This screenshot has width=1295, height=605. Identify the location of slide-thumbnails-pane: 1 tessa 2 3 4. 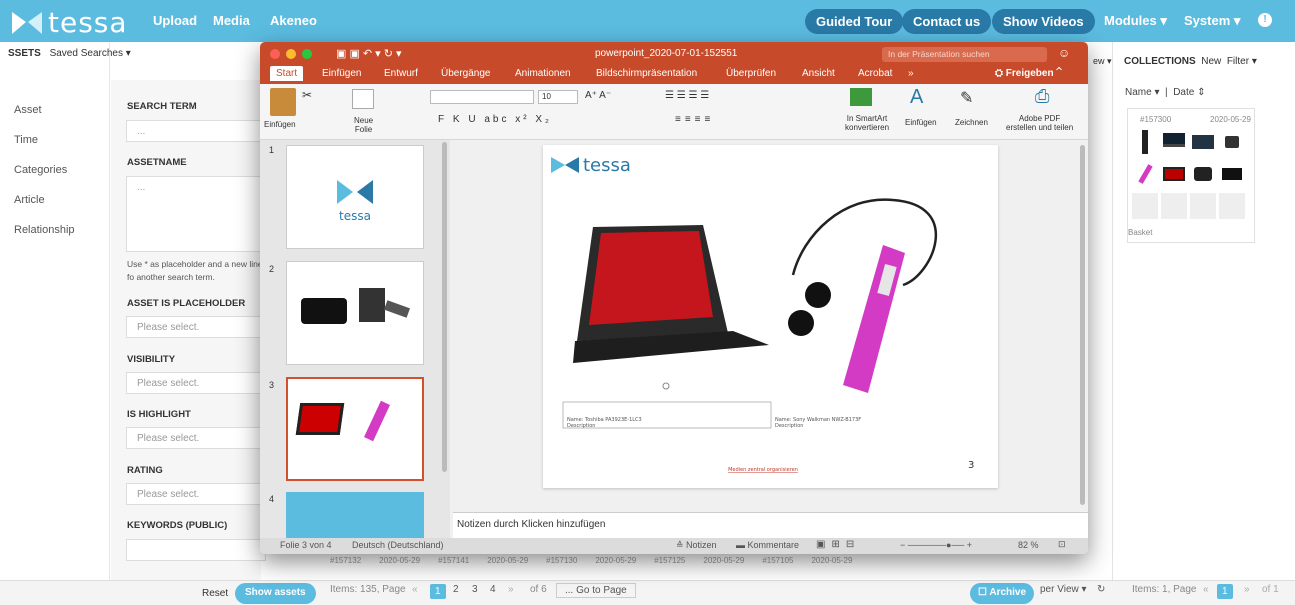
(355, 347).